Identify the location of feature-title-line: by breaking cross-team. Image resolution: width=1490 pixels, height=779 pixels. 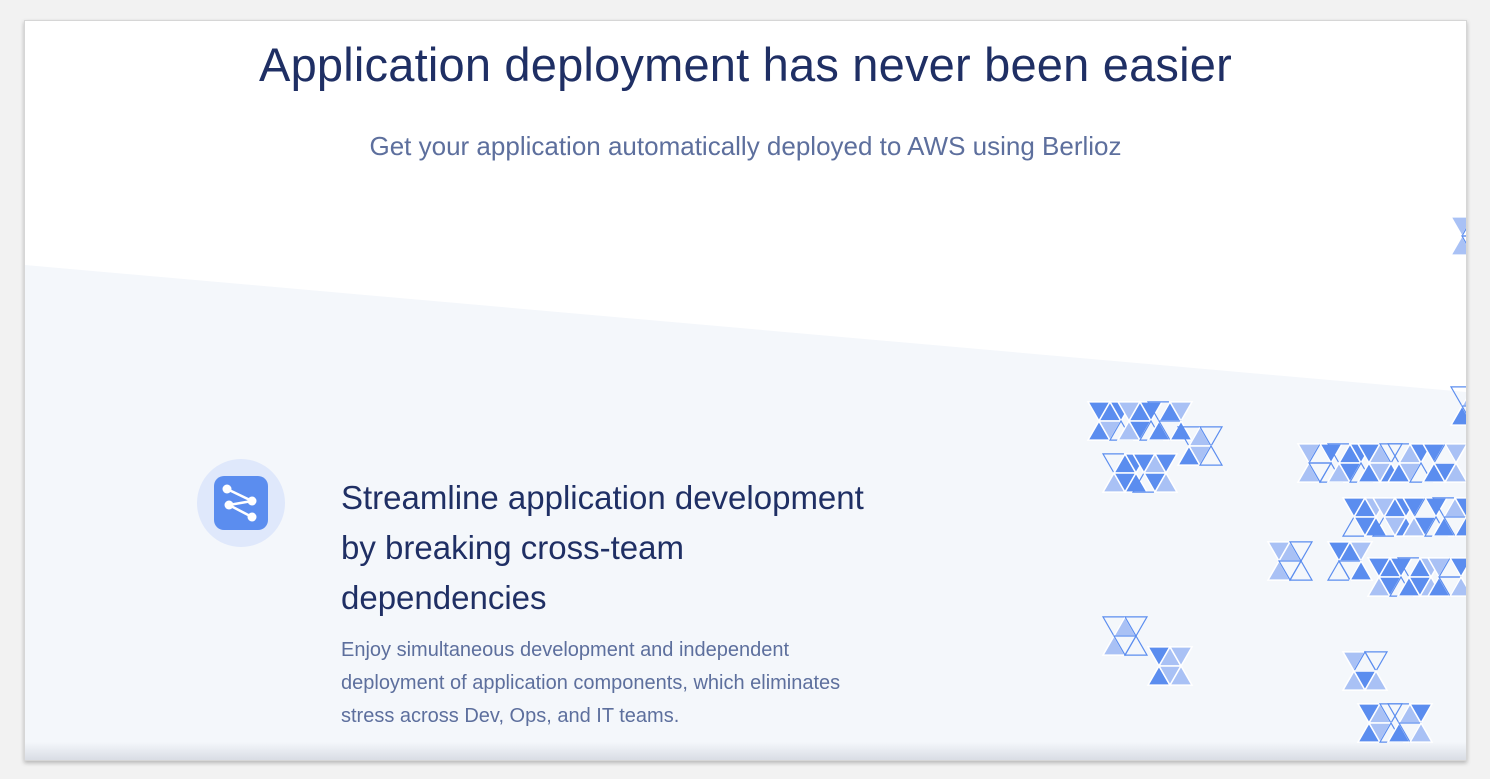
(512, 547).